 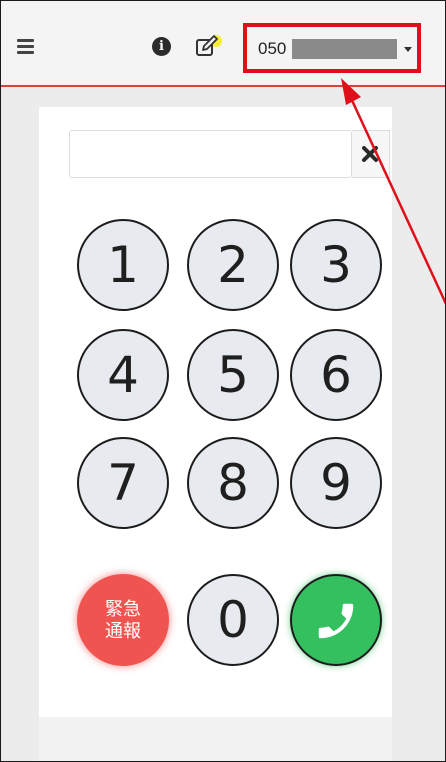 What do you see at coordinates (336, 483) in the screenshot?
I see `key-9: 9` at bounding box center [336, 483].